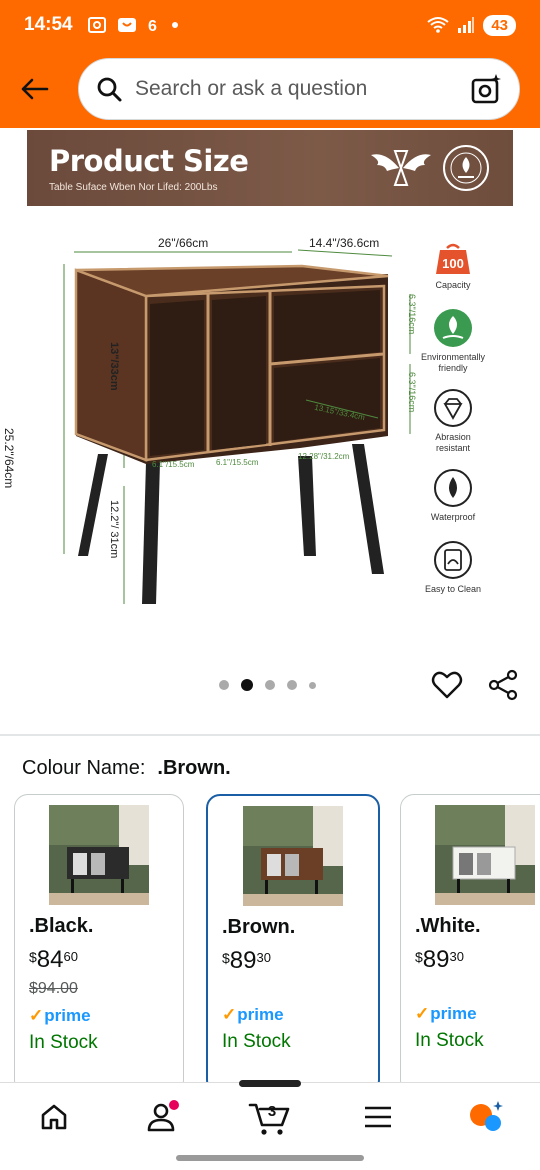 The image size is (540, 1170). I want to click on app-6-icon: 6, so click(152, 26).